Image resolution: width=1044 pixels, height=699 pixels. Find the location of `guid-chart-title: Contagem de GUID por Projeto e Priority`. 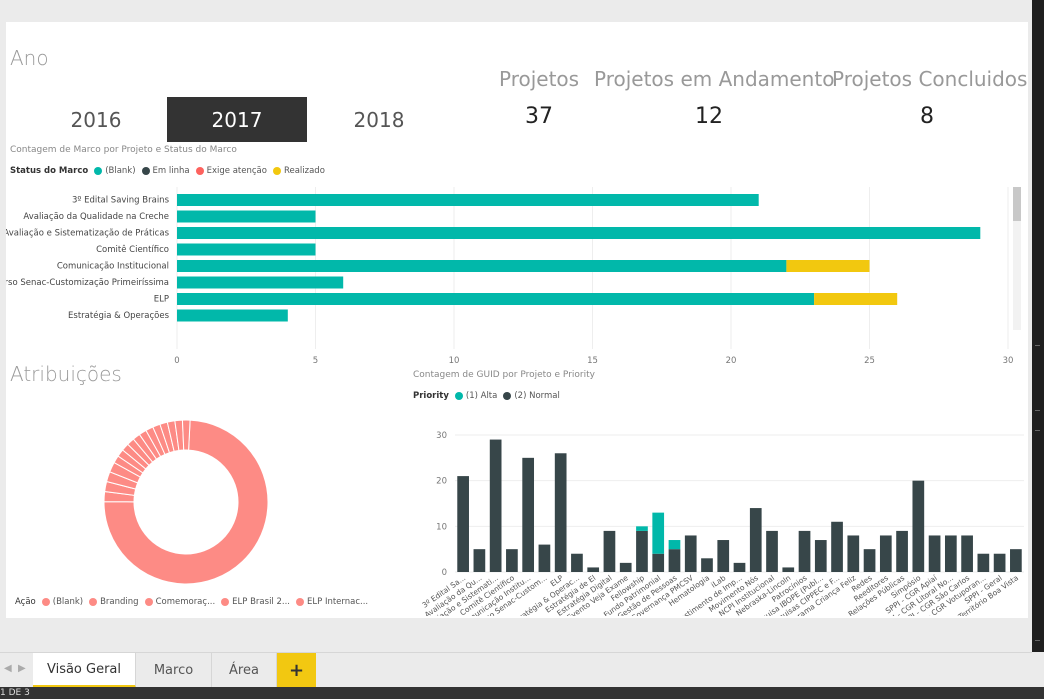

guid-chart-title: Contagem de GUID por Projeto e Priority is located at coordinates (504, 375).